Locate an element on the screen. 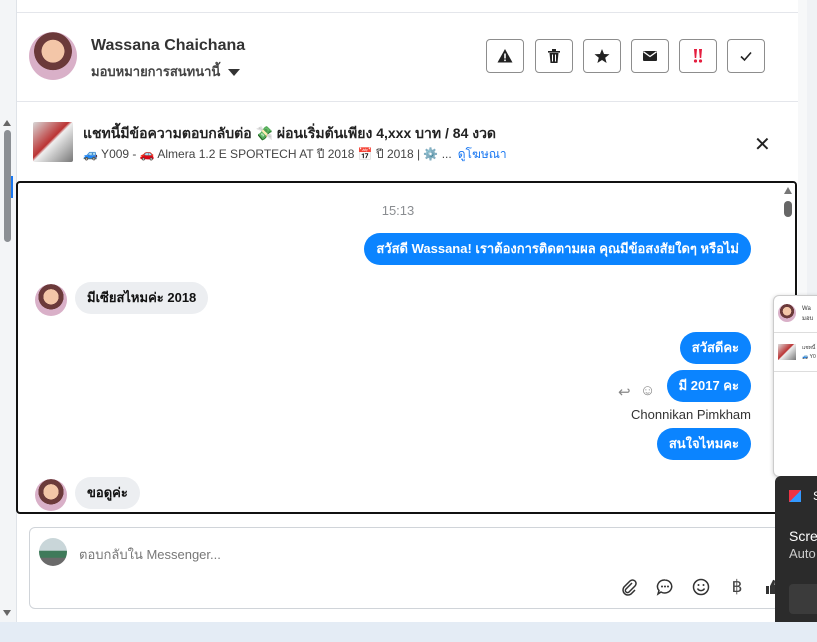 This screenshot has width=817, height=642. preview-line-1: Wa is located at coordinates (806, 309).